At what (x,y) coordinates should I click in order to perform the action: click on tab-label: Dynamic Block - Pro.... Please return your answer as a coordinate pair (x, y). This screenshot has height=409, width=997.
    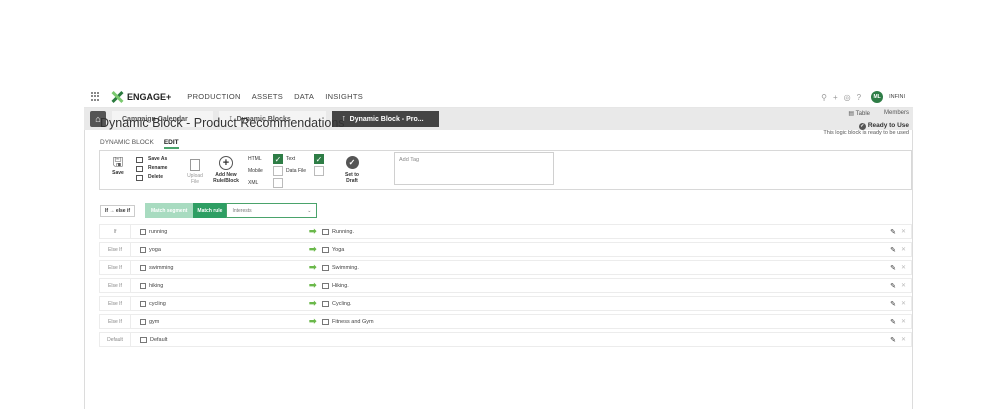
    Looking at the image, I should click on (386, 119).